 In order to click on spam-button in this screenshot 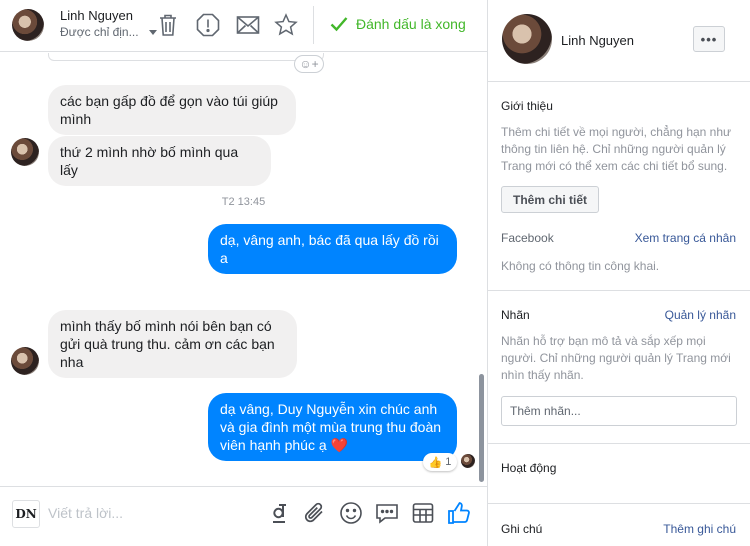, I will do `click(208, 25)`.